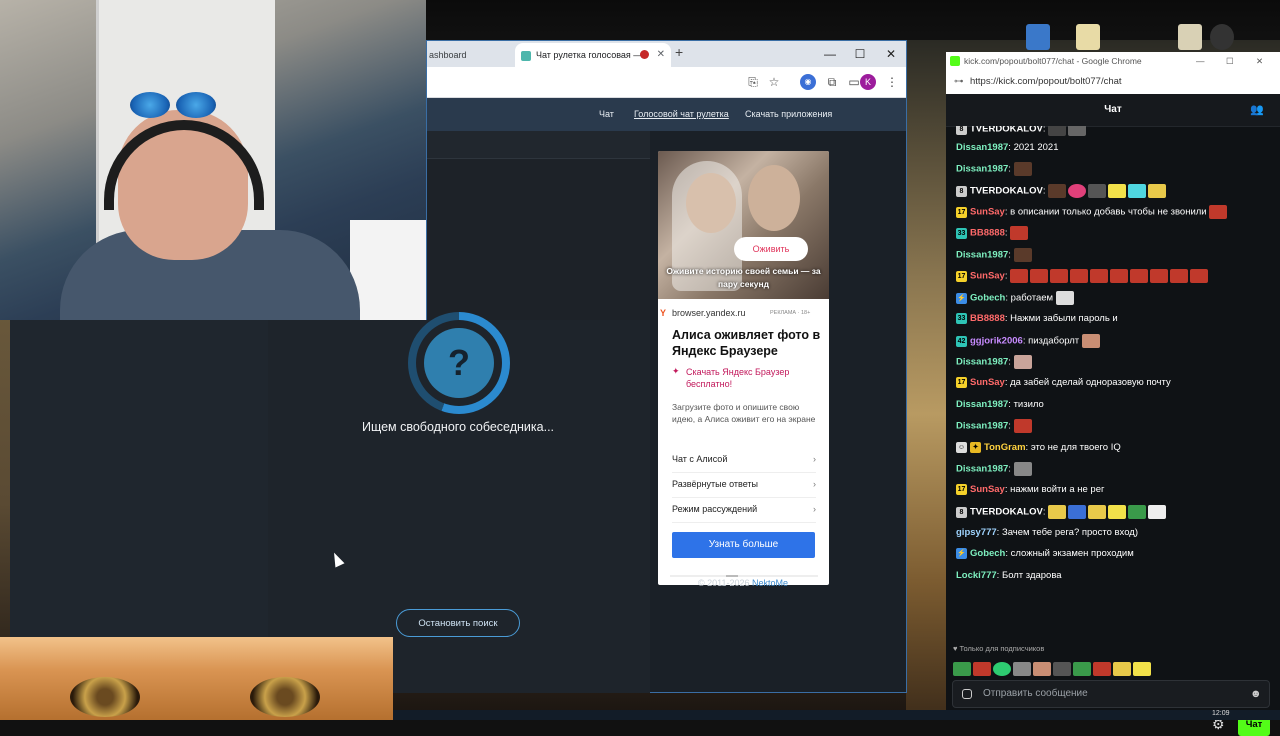  I want to click on ad-item-label: Чат с Алисой, so click(700, 459).